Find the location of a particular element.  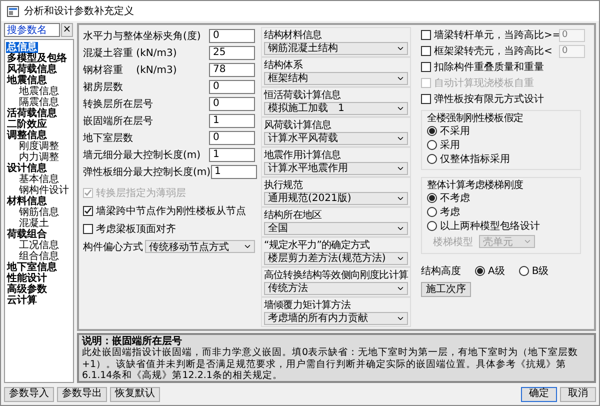

dropdown: 考虑墙的所有内力贡献 is located at coordinates (336, 318).